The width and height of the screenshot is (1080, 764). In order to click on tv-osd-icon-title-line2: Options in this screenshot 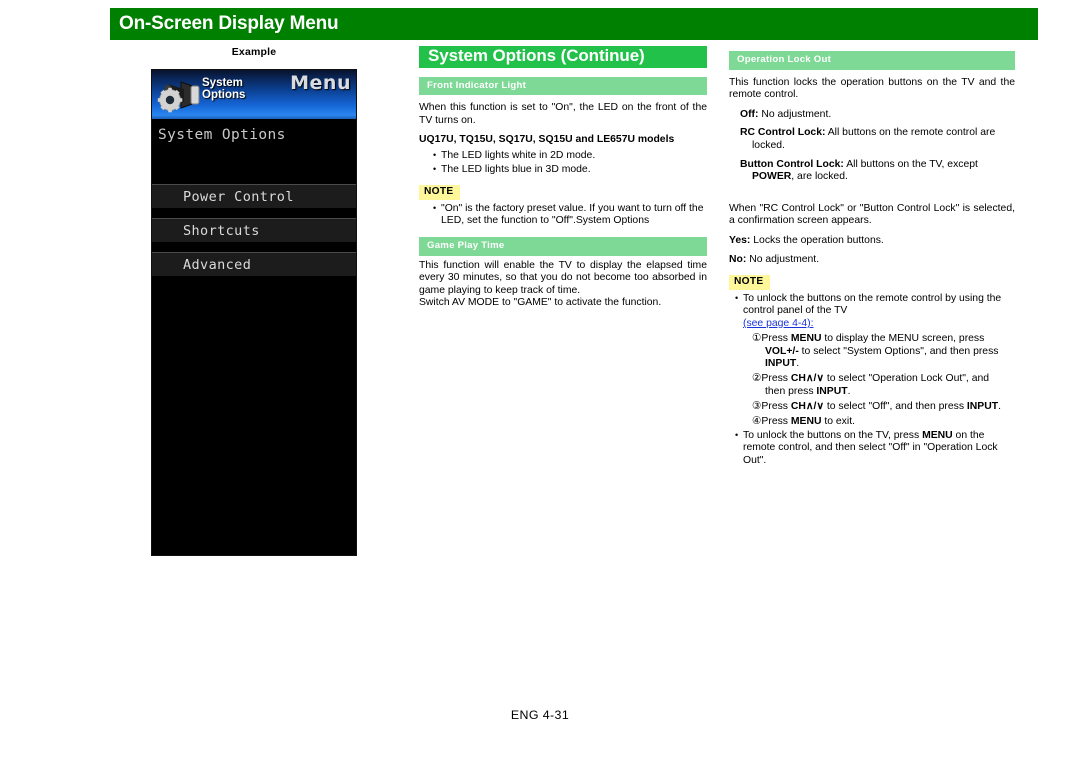, I will do `click(224, 94)`.